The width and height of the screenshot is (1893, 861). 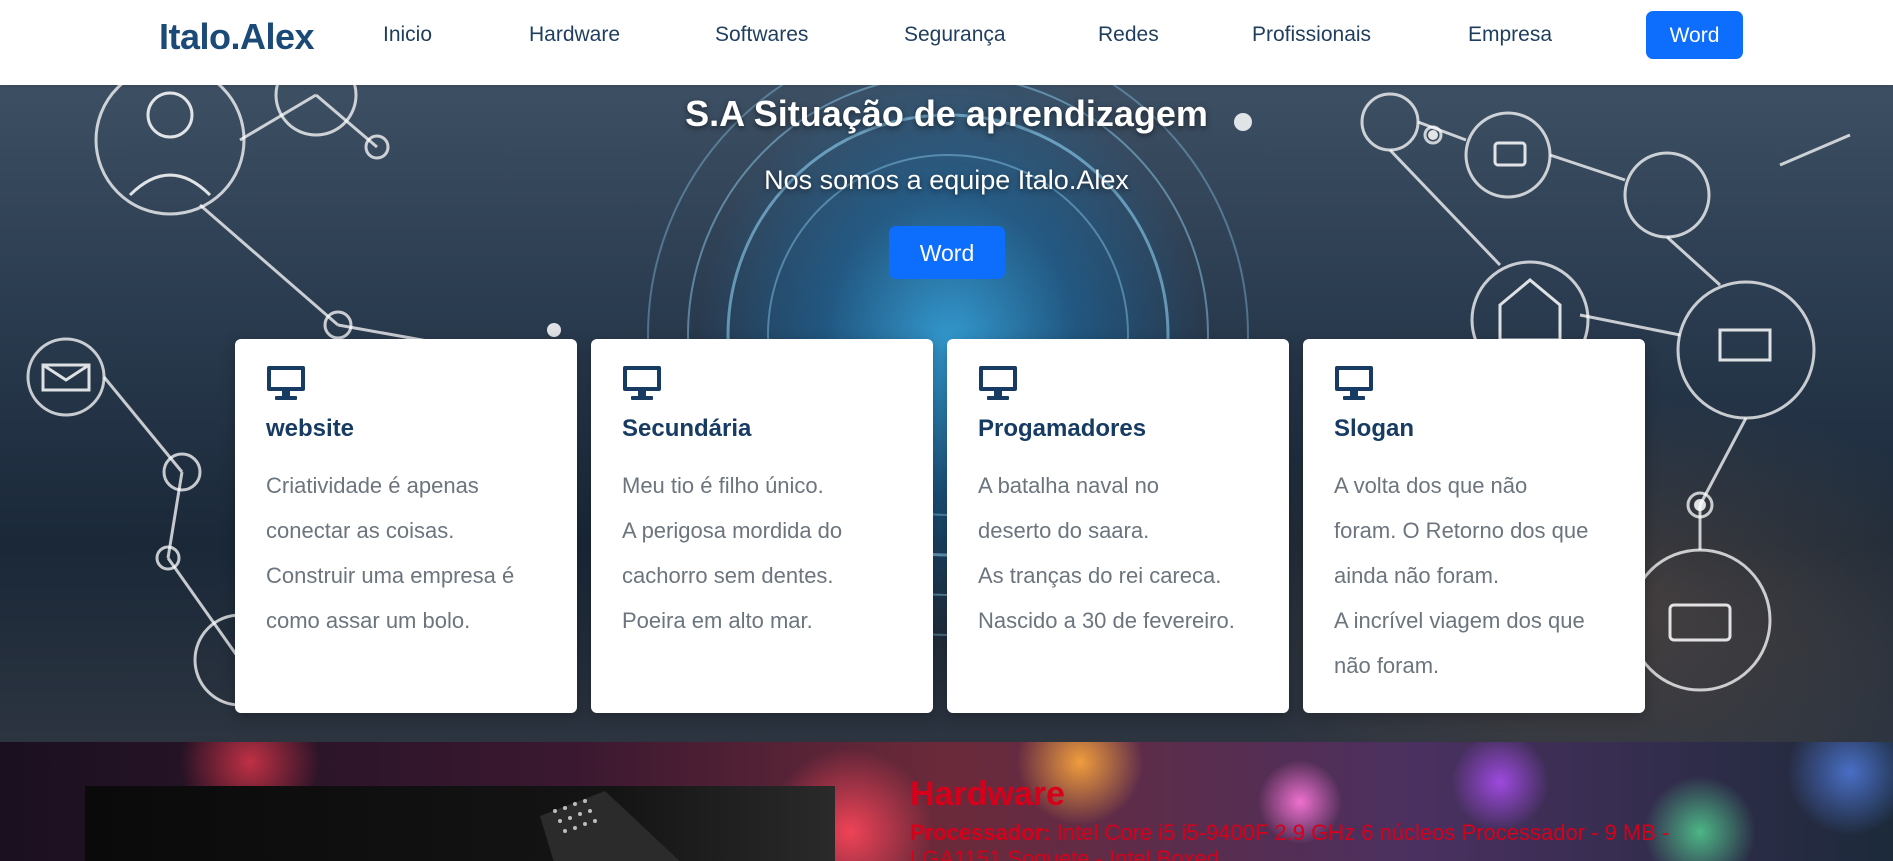 What do you see at coordinates (717, 620) in the screenshot?
I see `card-line: Poeira em alto mar.` at bounding box center [717, 620].